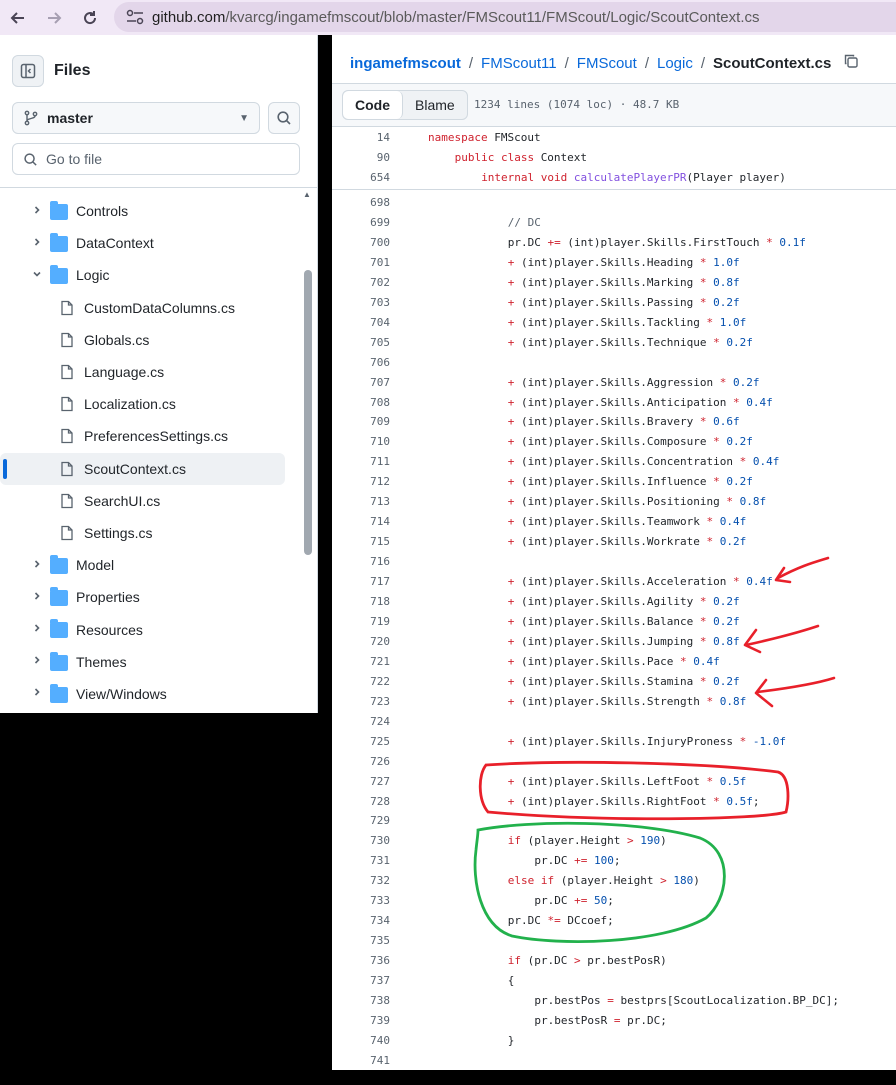 Image resolution: width=896 pixels, height=1085 pixels. What do you see at coordinates (435, 105) in the screenshot?
I see `tab-blame: Blame` at bounding box center [435, 105].